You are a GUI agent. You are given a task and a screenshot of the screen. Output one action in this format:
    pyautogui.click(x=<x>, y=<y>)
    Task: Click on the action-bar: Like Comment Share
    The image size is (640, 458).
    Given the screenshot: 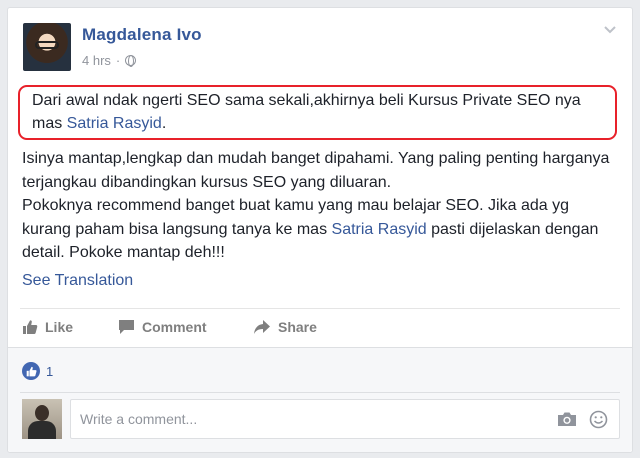 What is the action you would take?
    pyautogui.click(x=169, y=327)
    